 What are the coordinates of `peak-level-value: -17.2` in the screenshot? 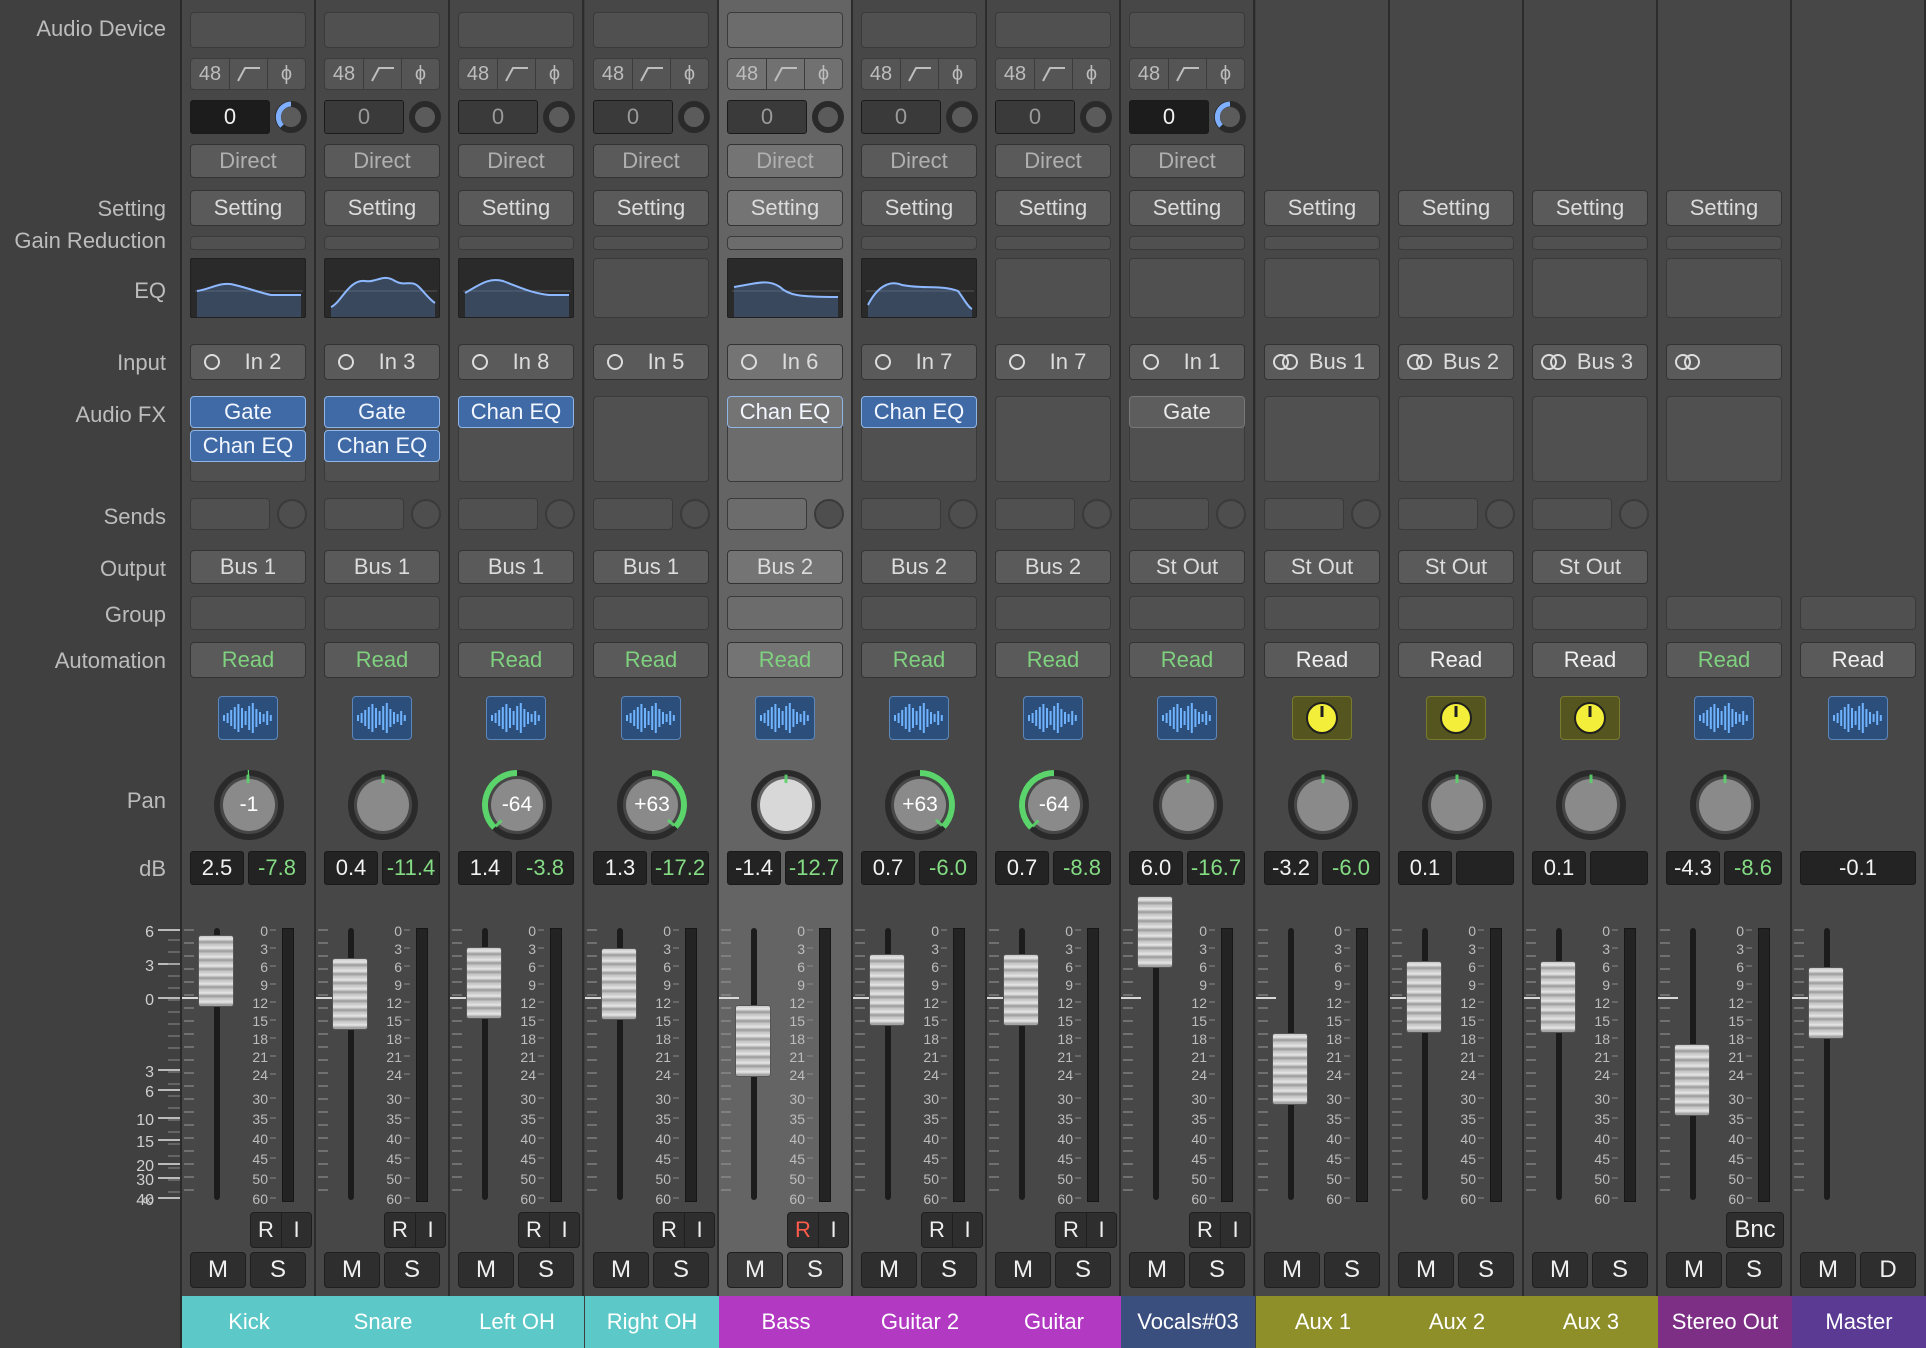 It's located at (680, 868).